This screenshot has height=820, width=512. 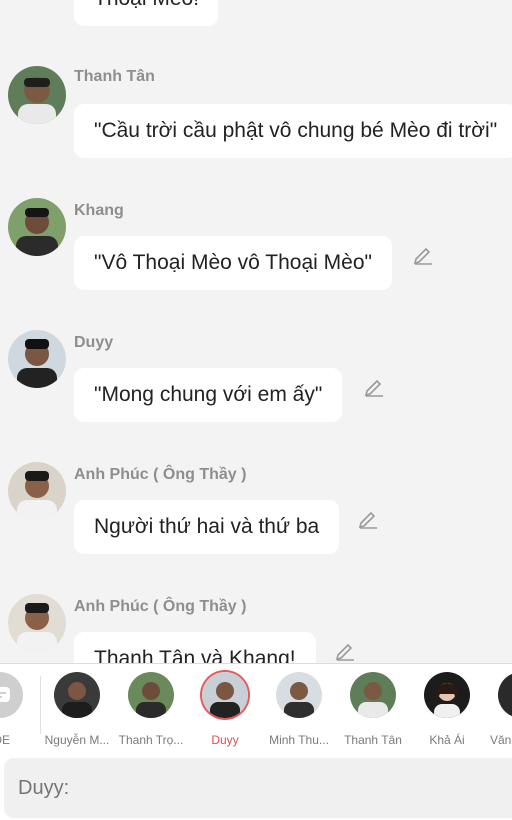 I want to click on speaker-label: IDE, so click(x=5, y=740).